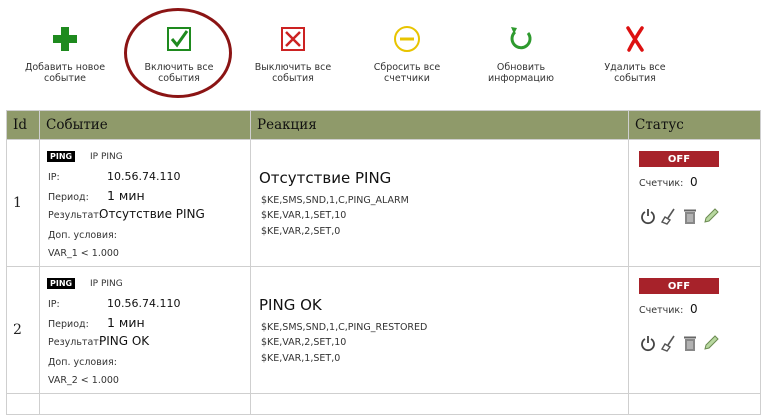  What do you see at coordinates (293, 73) in the screenshot?
I see `disable-all-label: Выключить все события` at bounding box center [293, 73].